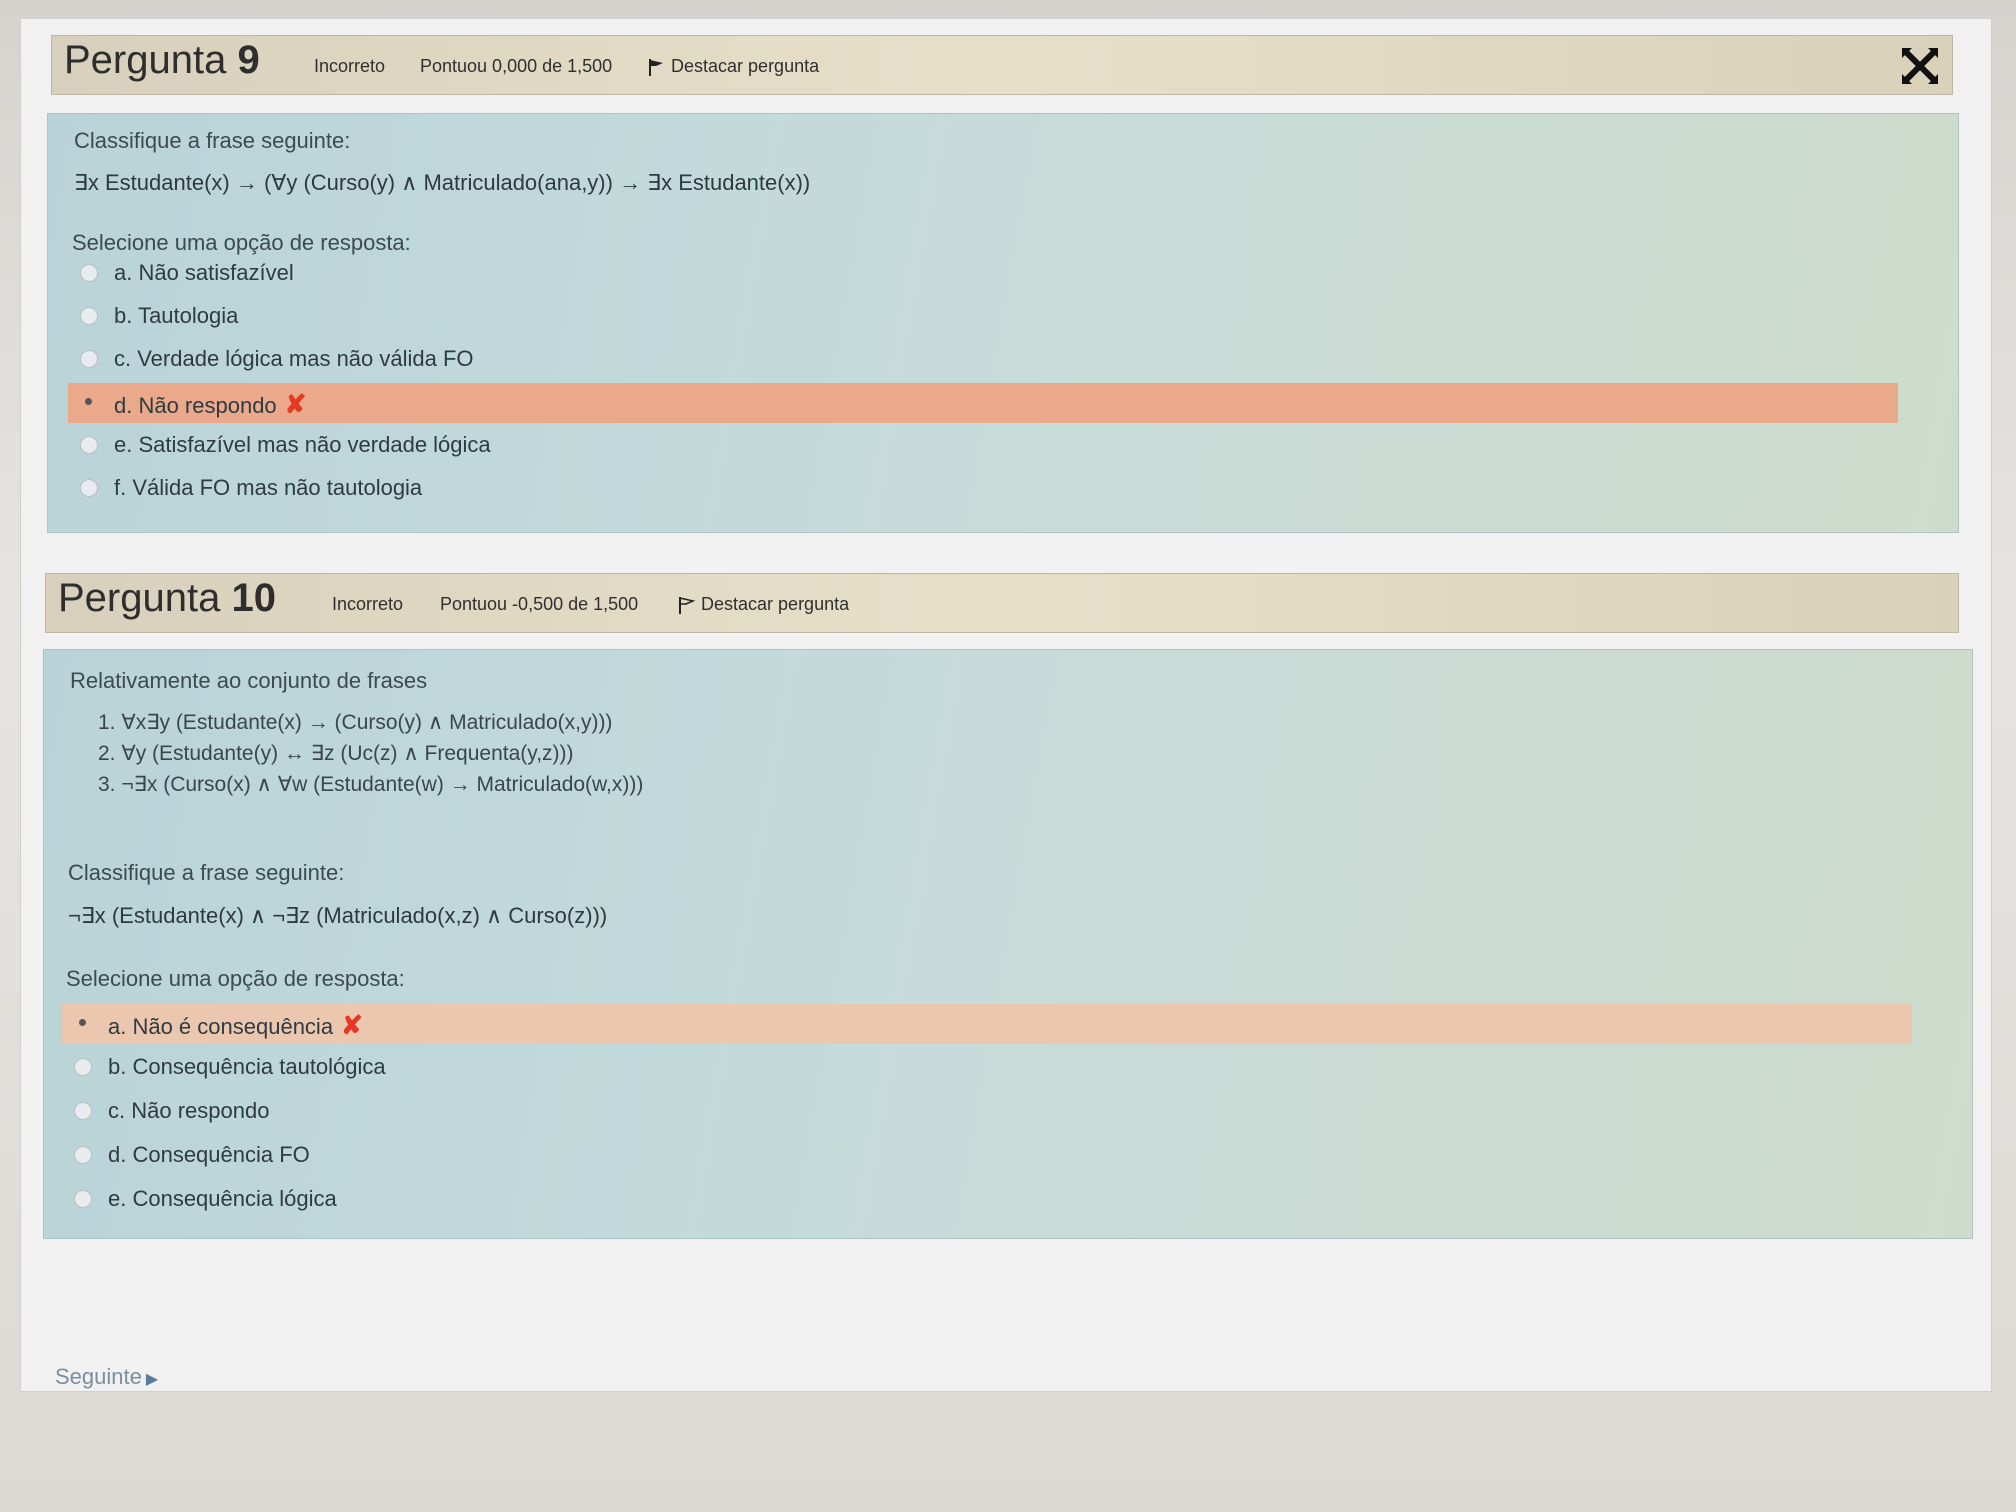 The image size is (2016, 1512). Describe the element at coordinates (253, 598) in the screenshot. I see `question-number: 10` at that location.